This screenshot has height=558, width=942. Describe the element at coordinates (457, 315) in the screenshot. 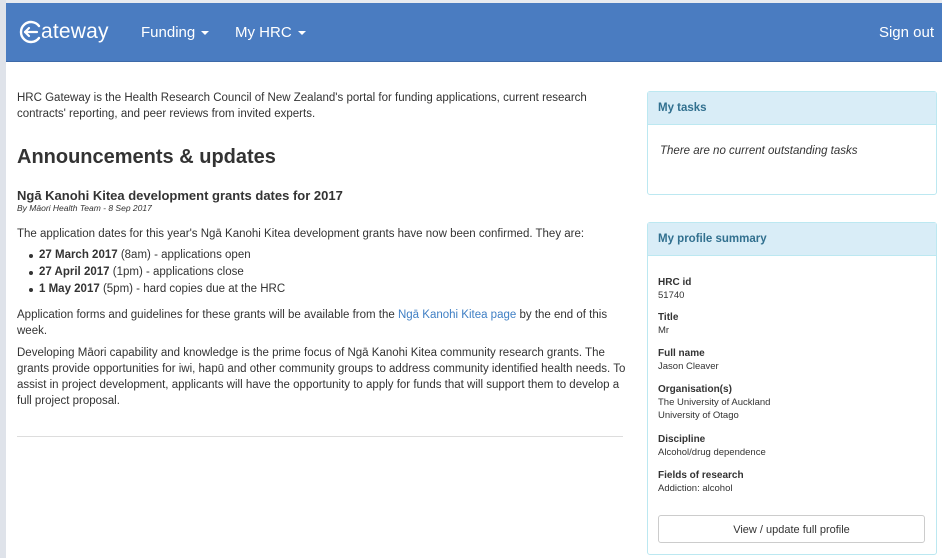

I see `kanohi-kitea-page-link: Ngā Kanohi Kitea page` at that location.